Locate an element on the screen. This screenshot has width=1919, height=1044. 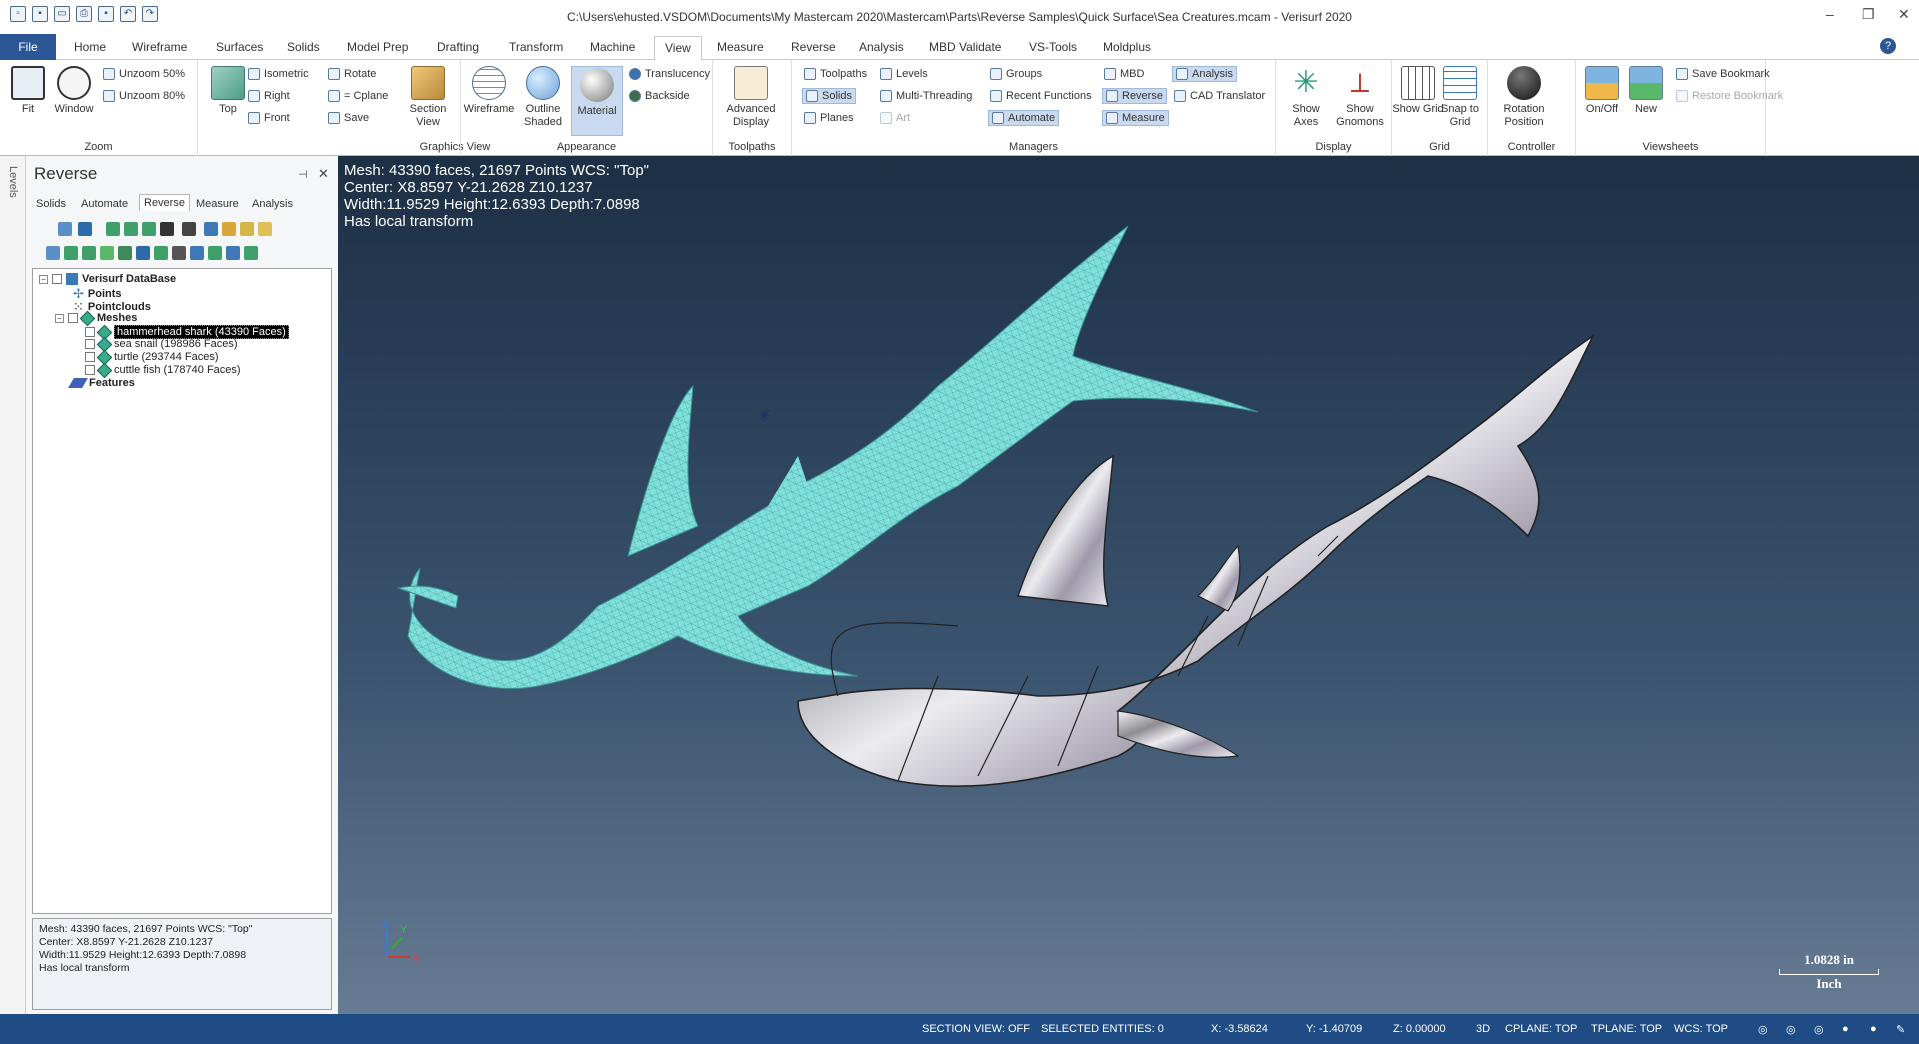
show-axes-button: ✳ Show Axes is located at coordinates (1306, 97).